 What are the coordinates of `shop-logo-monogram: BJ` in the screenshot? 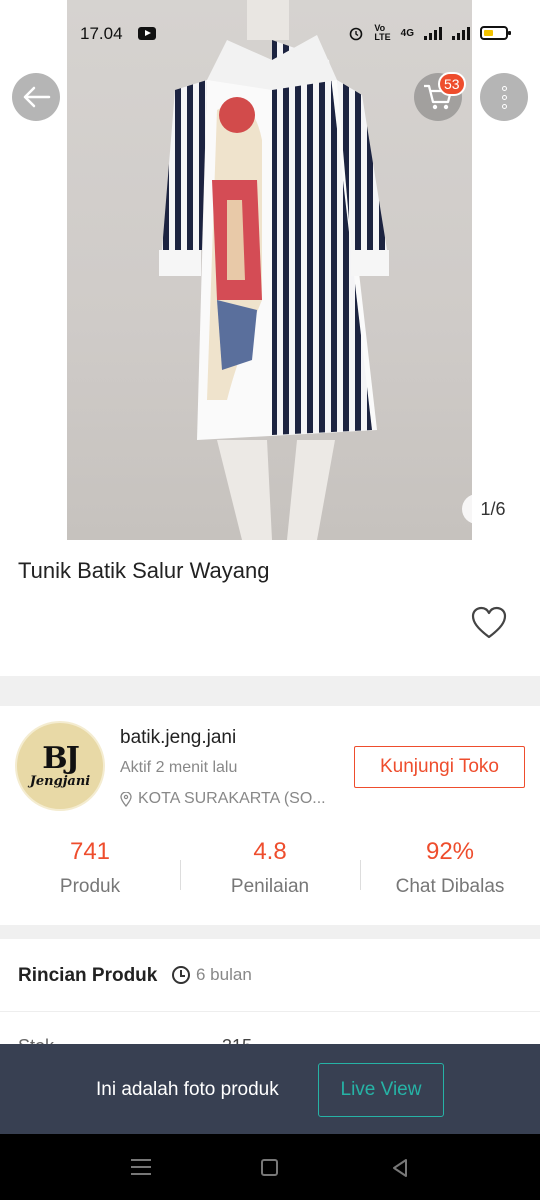 It's located at (61, 758).